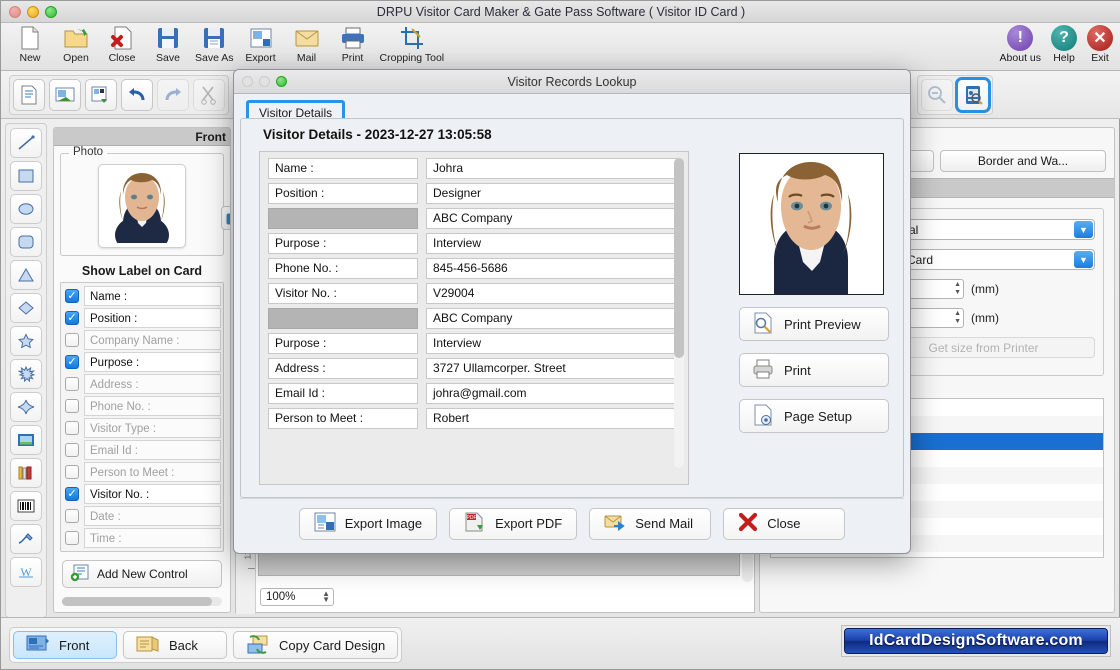 The image size is (1120, 670). Describe the element at coordinates (101, 95) in the screenshot. I see `export-design-button` at that location.